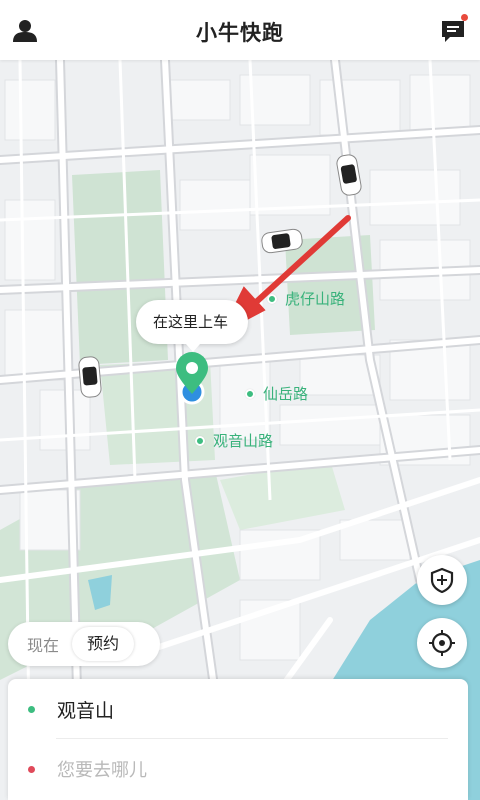 The height and width of the screenshot is (800, 480). I want to click on poi-guanyinshan-road: 观音山路, so click(234, 440).